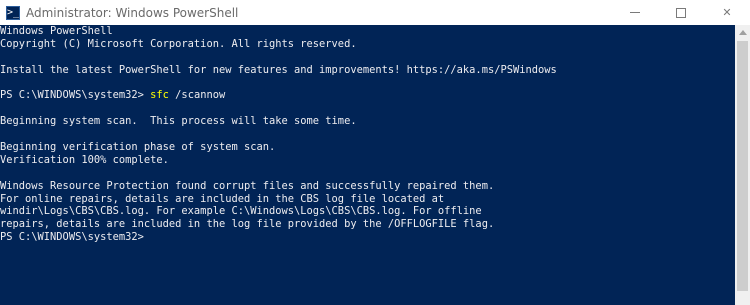 The image size is (750, 305). I want to click on maximize-button, so click(681, 12).